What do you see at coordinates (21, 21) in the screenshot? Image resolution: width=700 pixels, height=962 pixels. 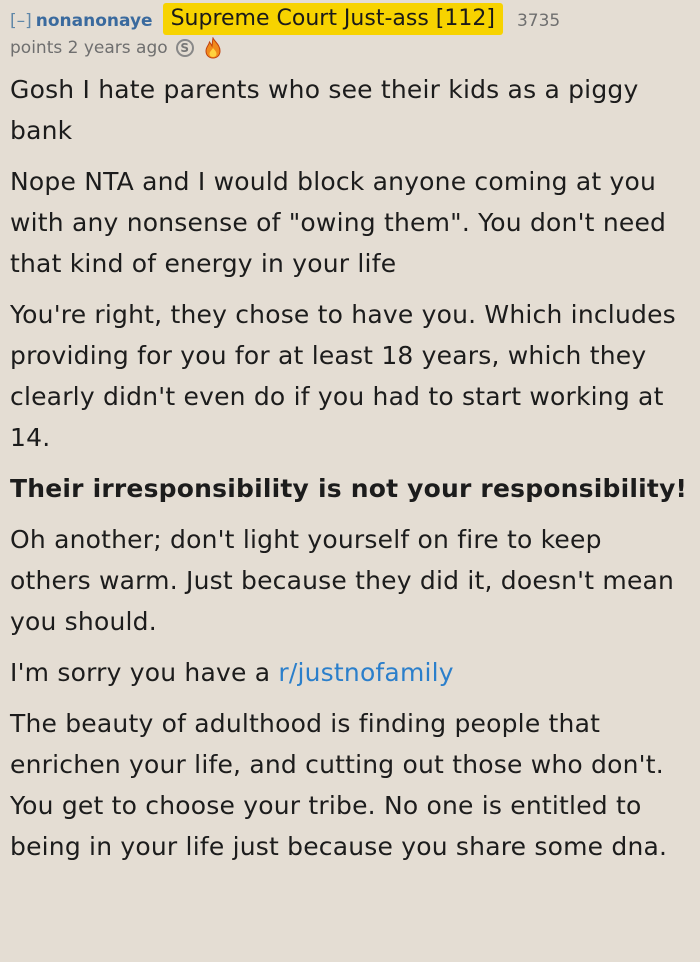 I see `collapse-toggle: [–]` at bounding box center [21, 21].